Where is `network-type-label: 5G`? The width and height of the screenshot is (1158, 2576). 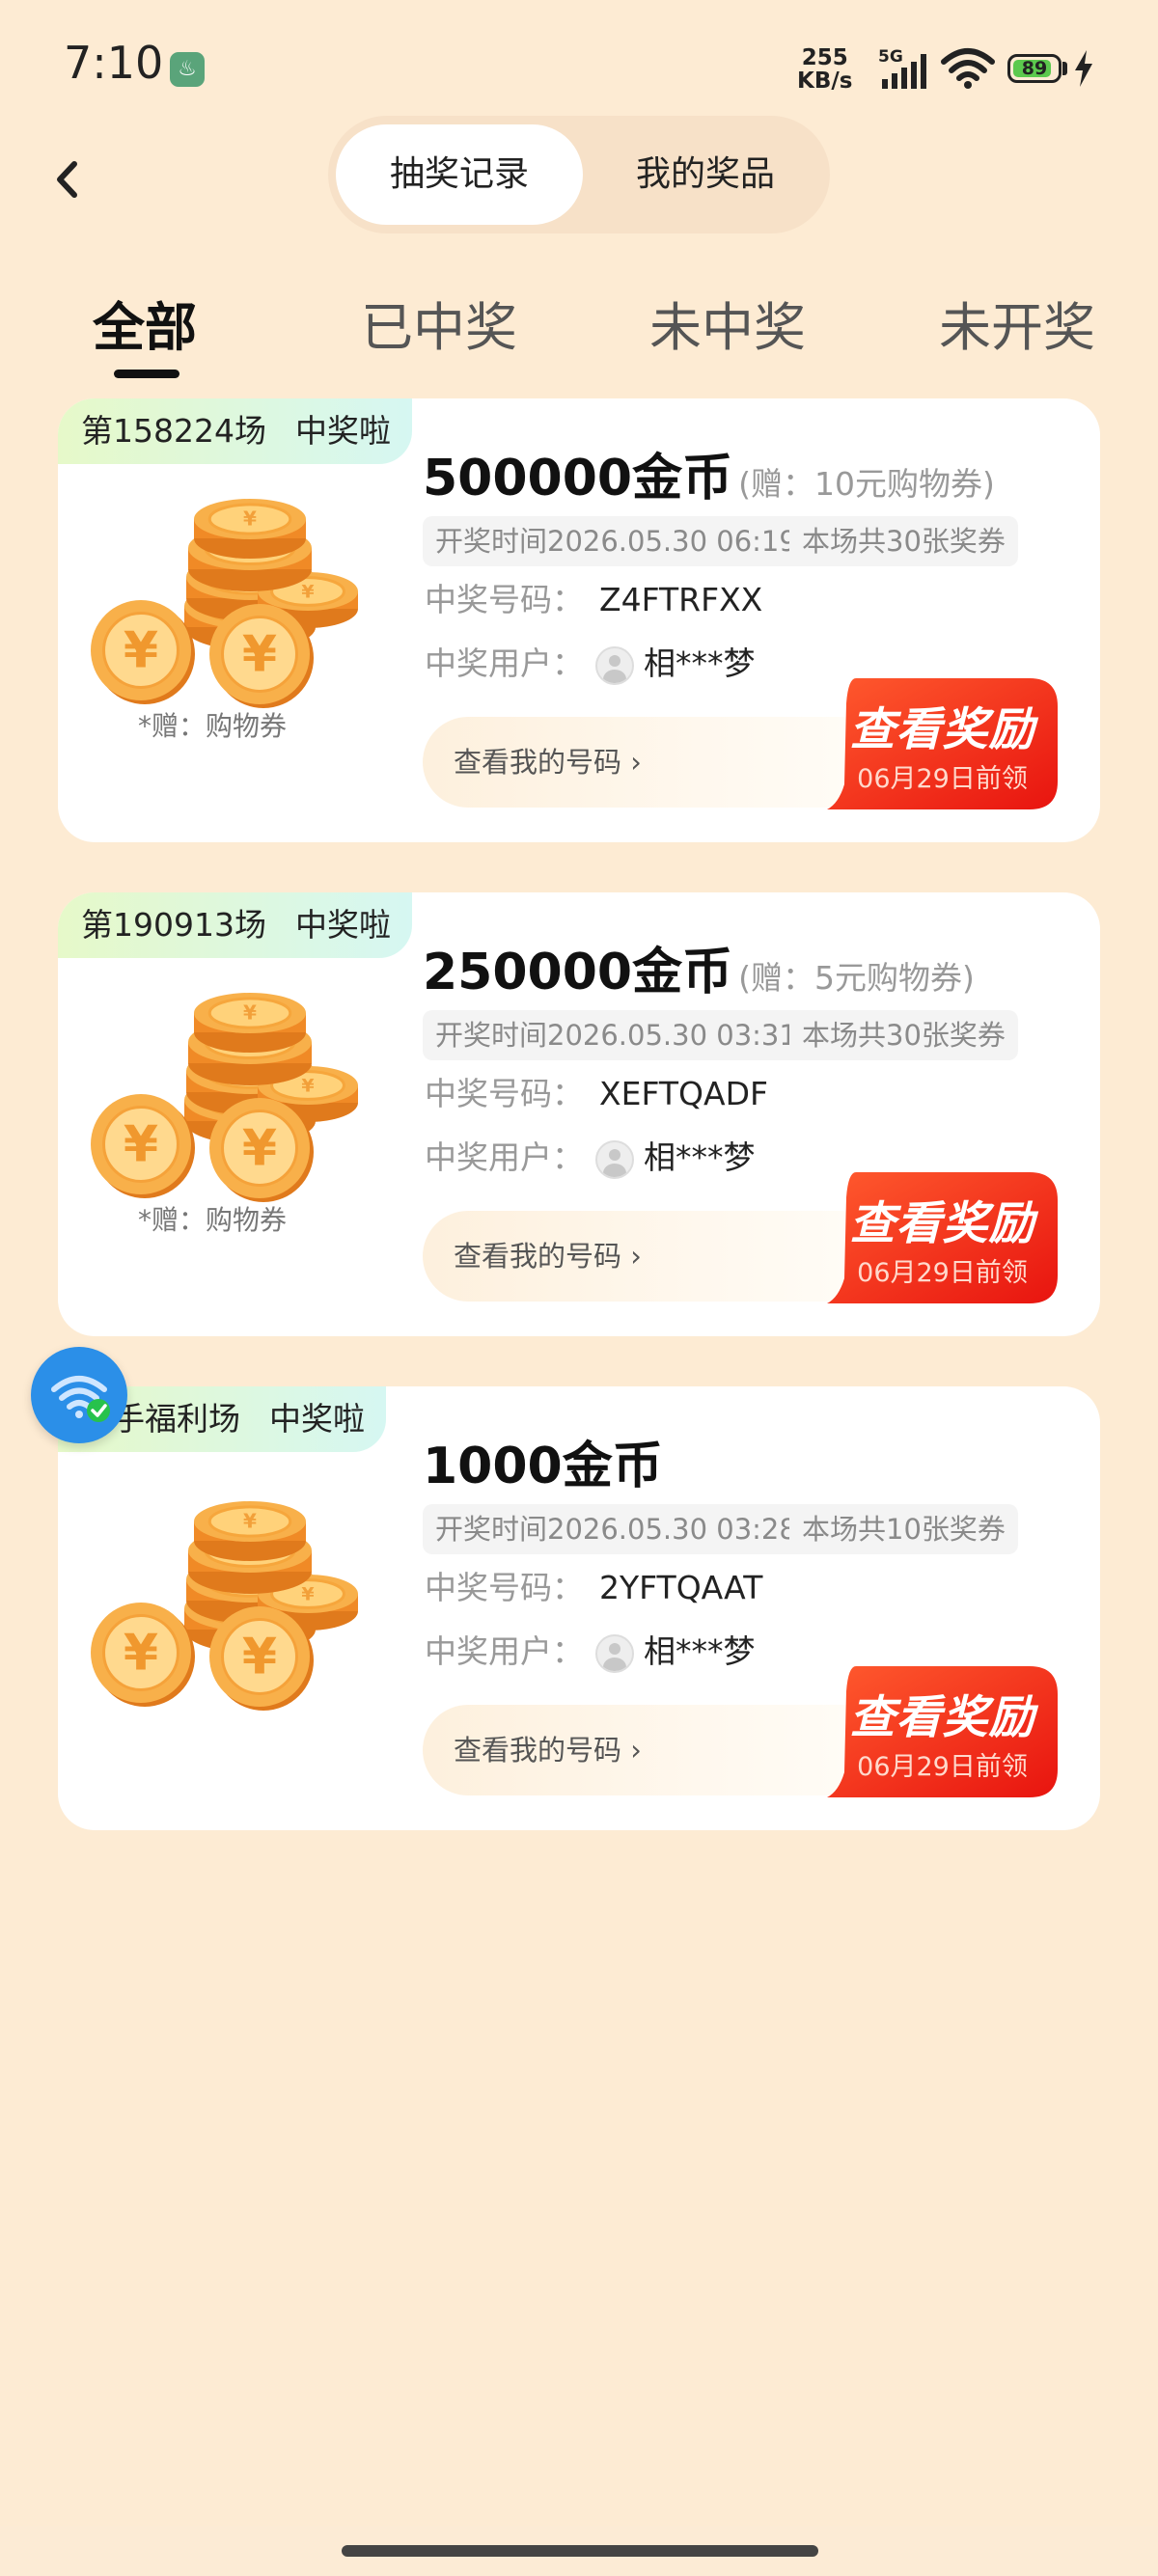 network-type-label: 5G is located at coordinates (890, 58).